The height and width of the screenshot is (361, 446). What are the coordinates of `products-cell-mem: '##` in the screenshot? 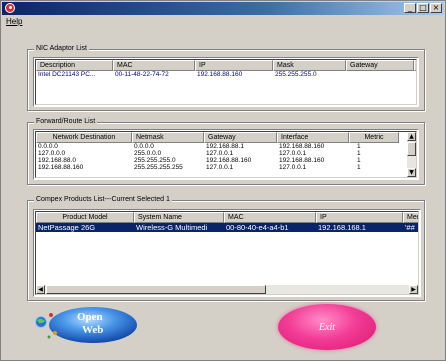 It's located at (410, 227).